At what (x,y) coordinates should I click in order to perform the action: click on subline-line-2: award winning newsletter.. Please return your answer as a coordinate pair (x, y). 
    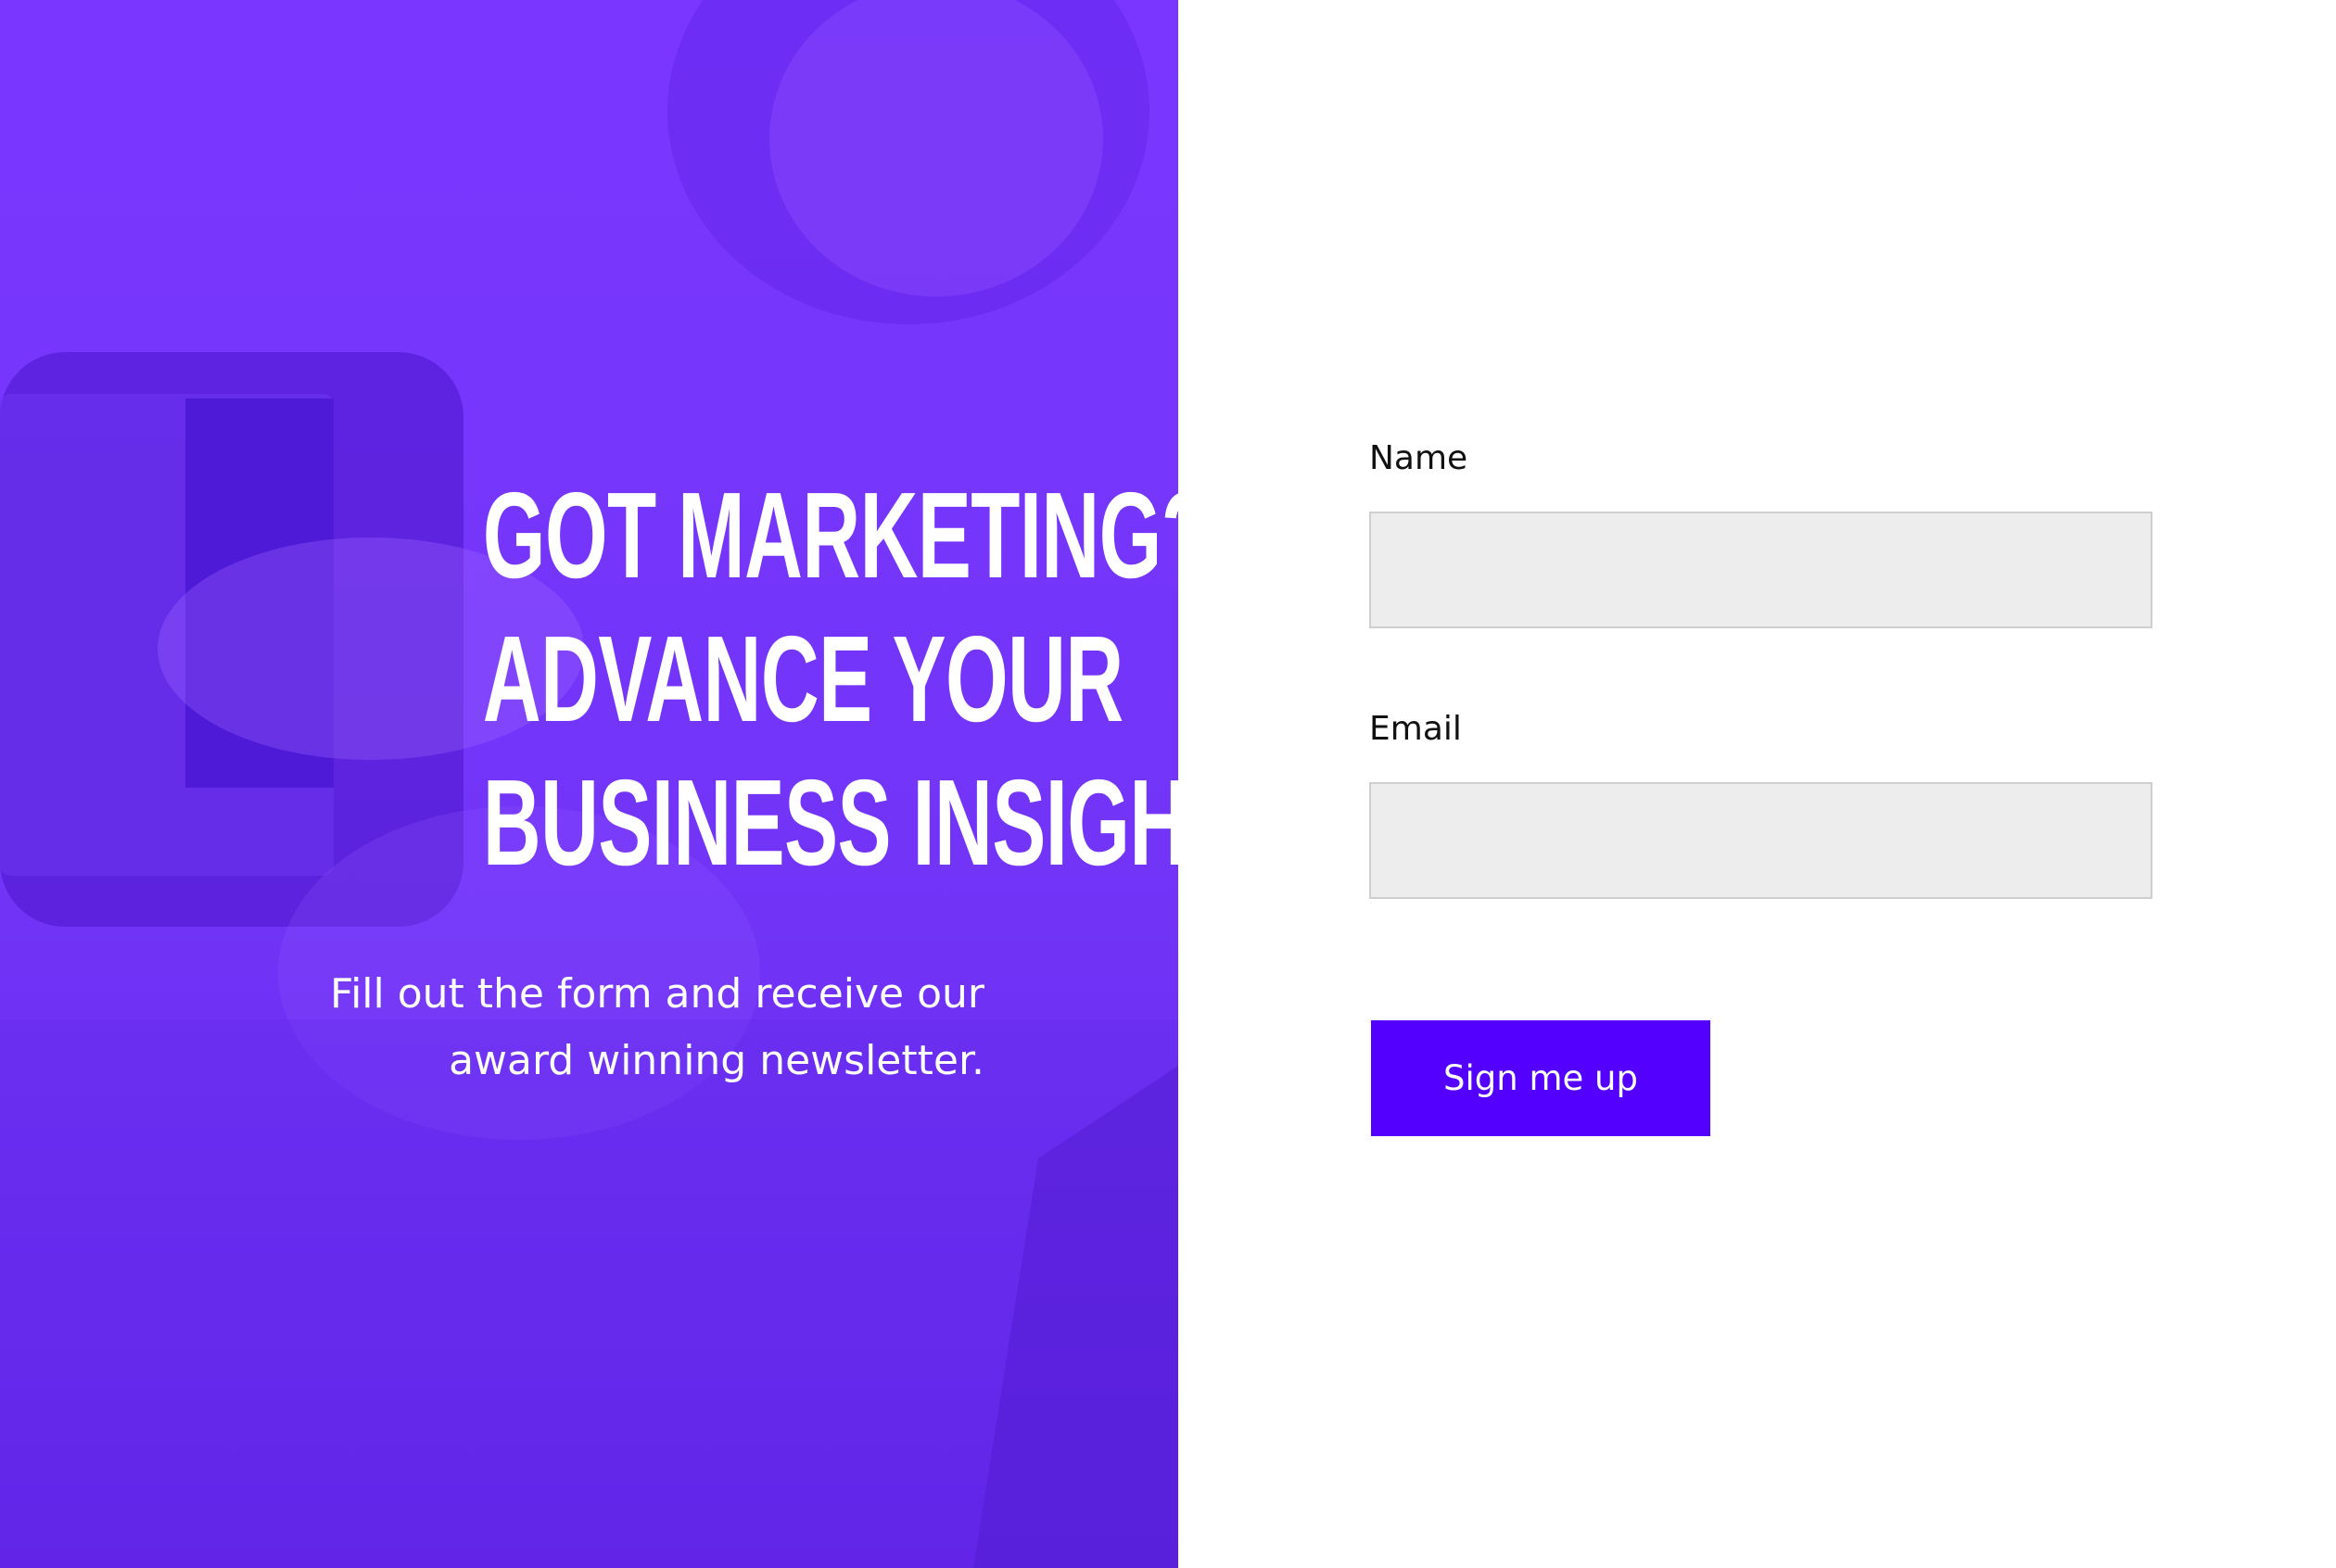
    Looking at the image, I should click on (716, 1060).